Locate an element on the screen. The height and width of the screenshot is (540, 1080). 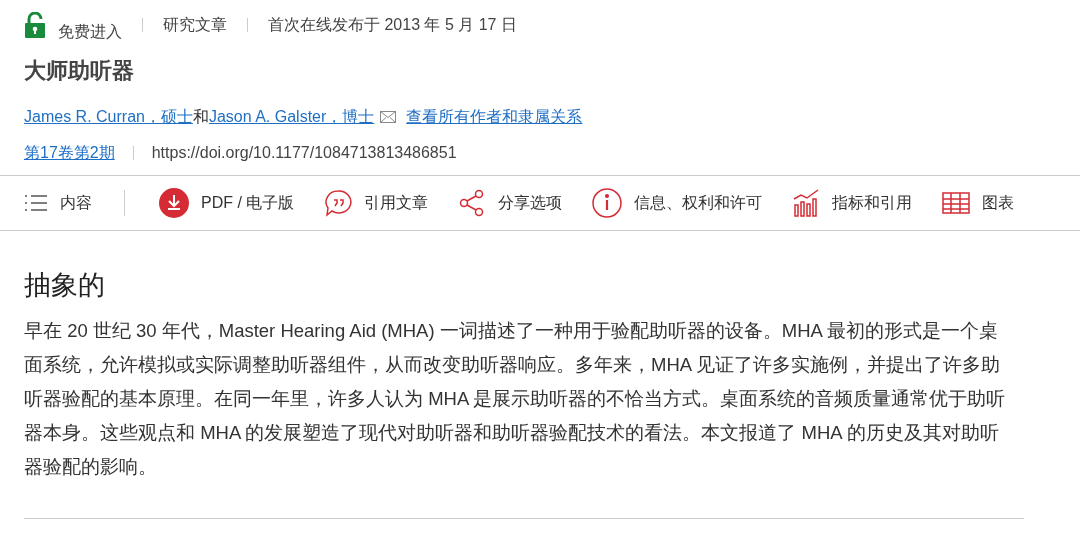
list-icon is located at coordinates (36, 203).